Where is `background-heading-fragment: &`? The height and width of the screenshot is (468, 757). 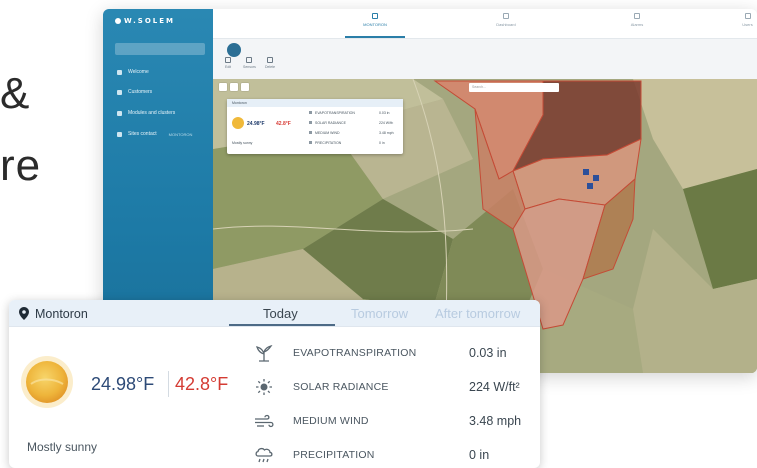
background-heading-fragment: & is located at coordinates (15, 93).